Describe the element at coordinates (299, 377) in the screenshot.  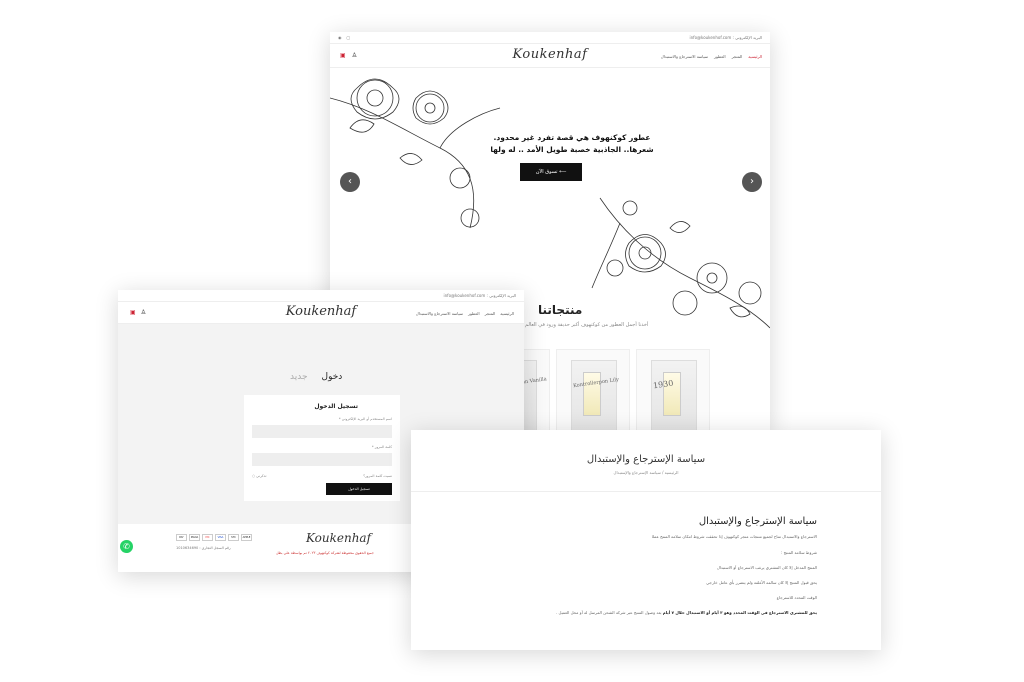
I see `tab-register: جديد` at that location.